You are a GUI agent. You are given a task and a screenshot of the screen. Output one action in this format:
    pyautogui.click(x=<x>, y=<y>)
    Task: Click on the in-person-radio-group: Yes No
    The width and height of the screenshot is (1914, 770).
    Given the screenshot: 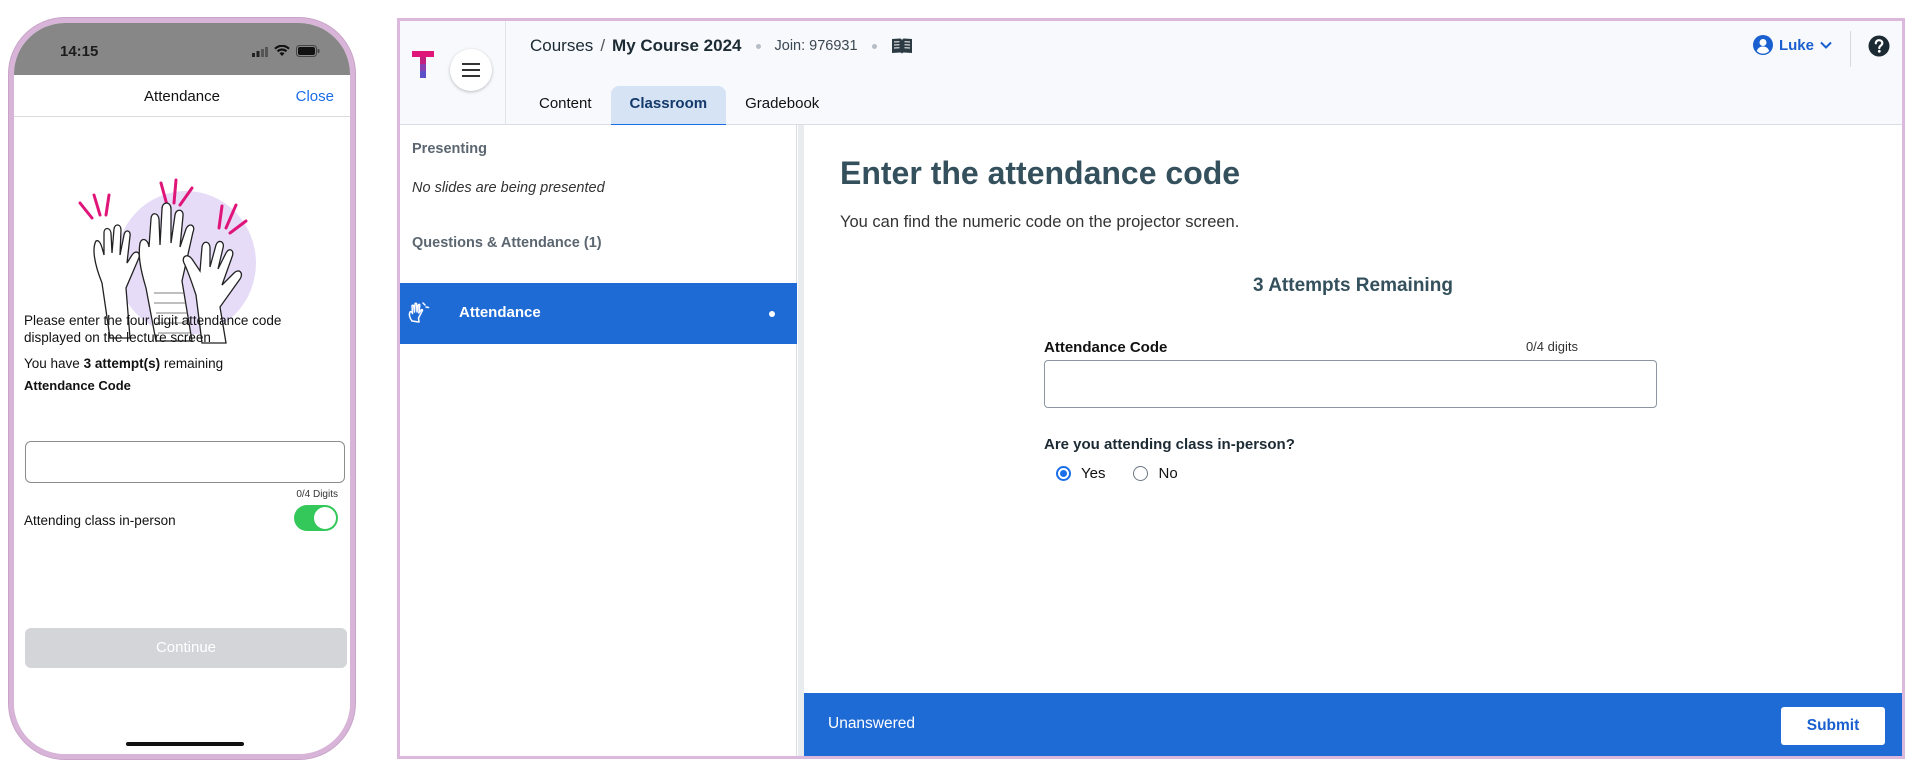 What is the action you would take?
    pyautogui.click(x=1117, y=473)
    